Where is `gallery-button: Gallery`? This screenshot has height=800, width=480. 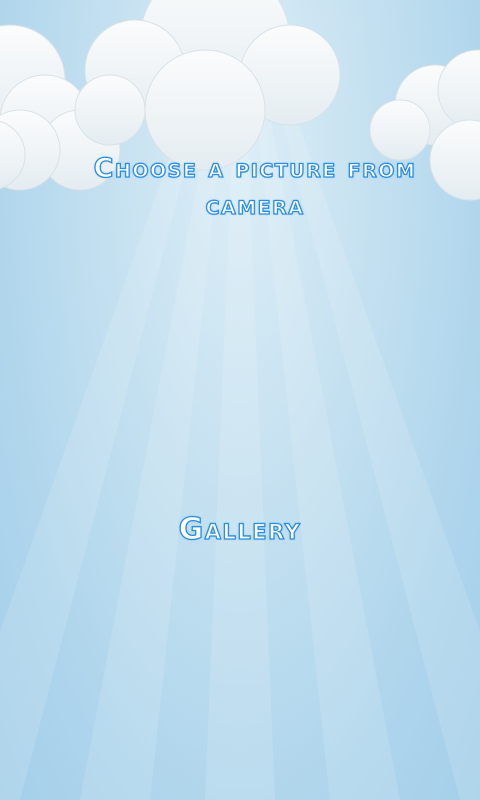 gallery-button: Gallery is located at coordinates (240, 530).